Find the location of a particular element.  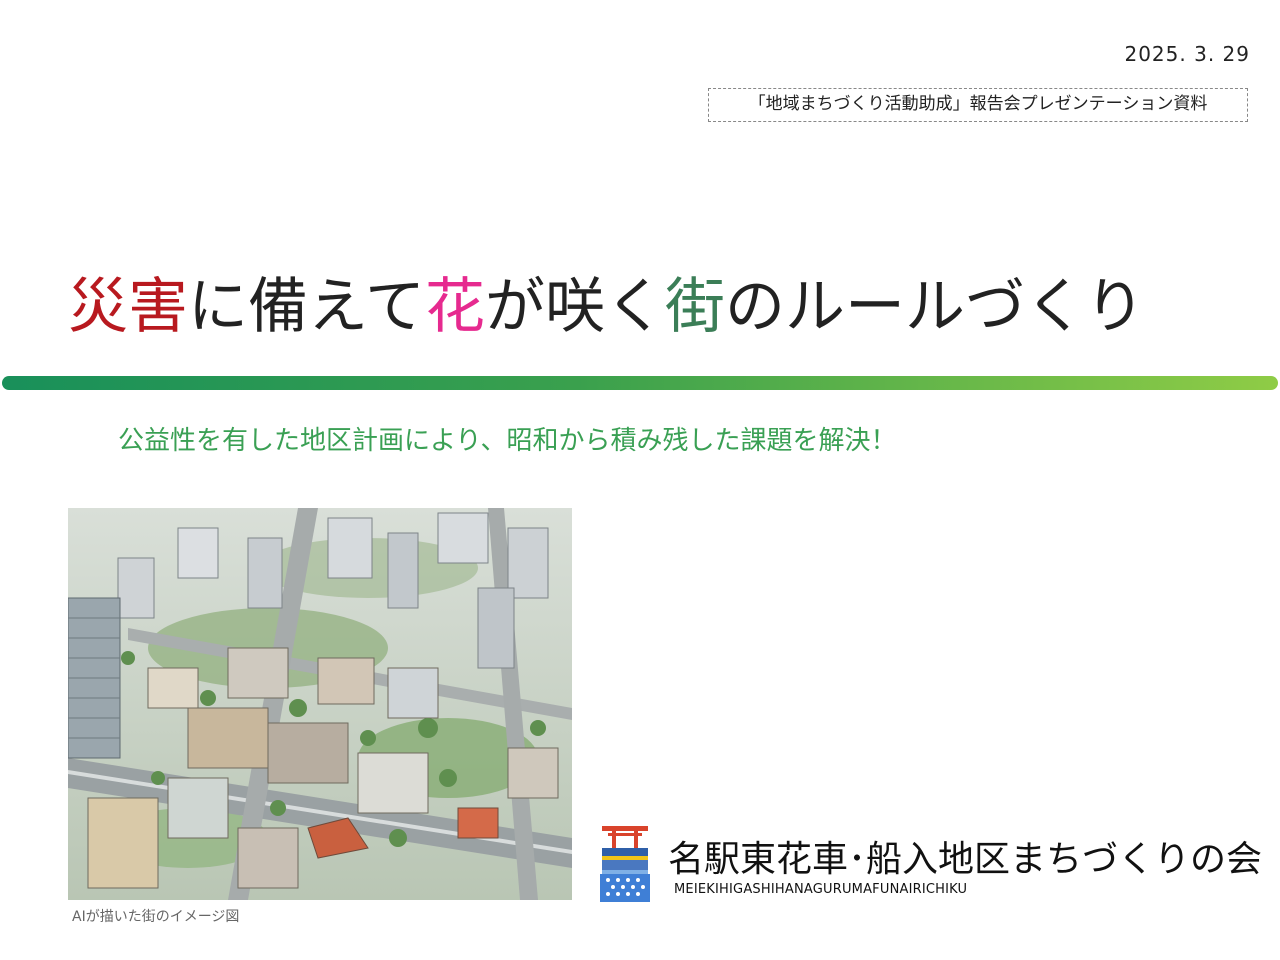

presentation-date: 2025. 3. 29 is located at coordinates (1187, 54).